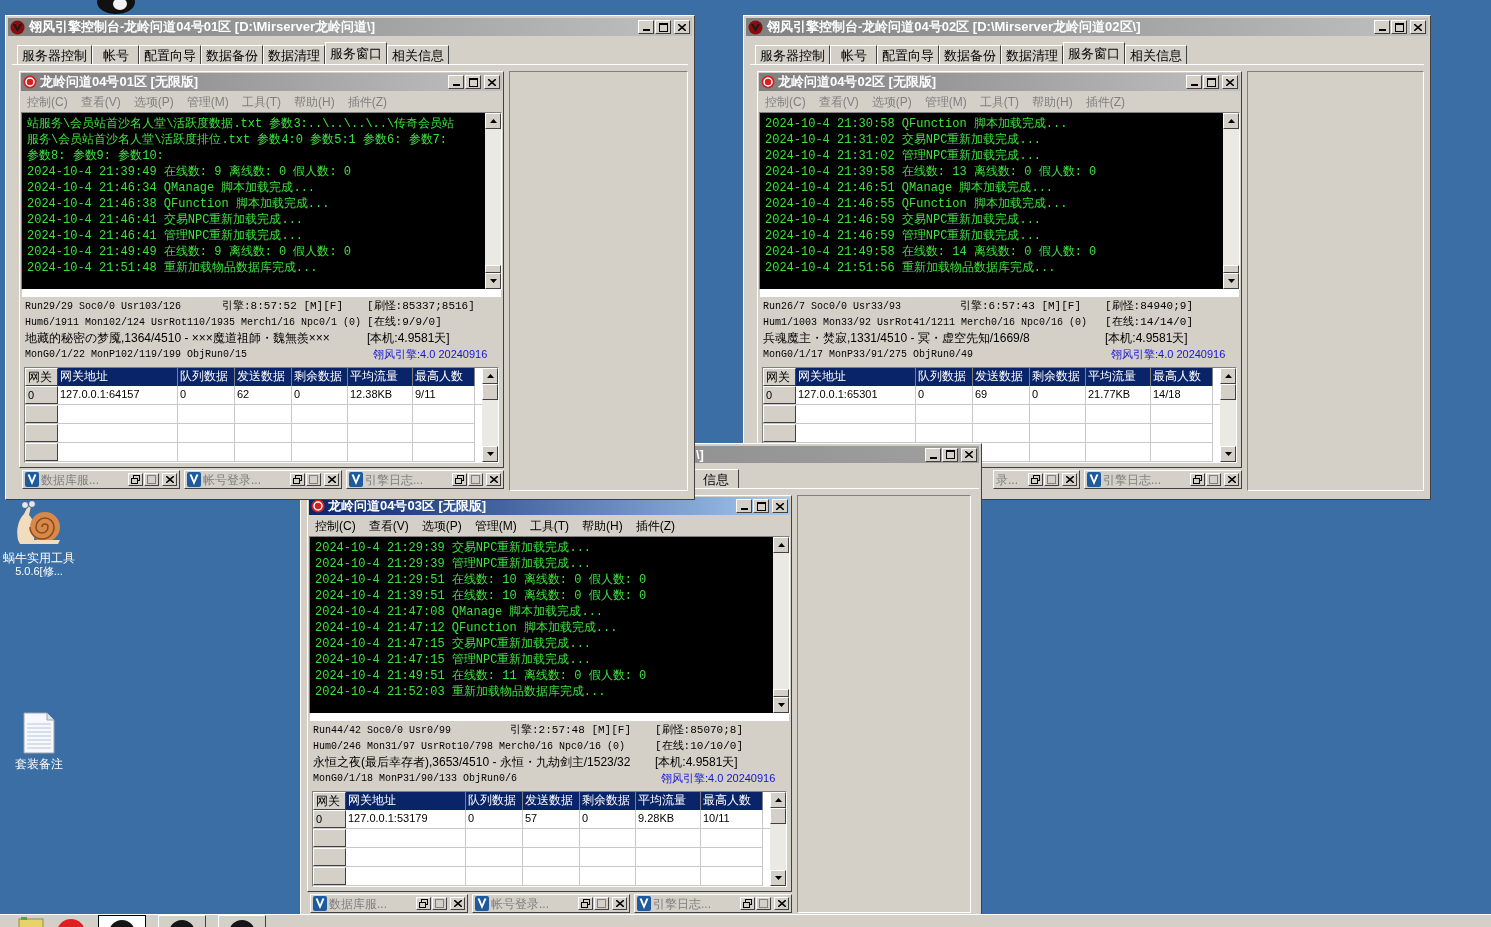  What do you see at coordinates (715, 478) in the screenshot?
I see `tab: 信息` at bounding box center [715, 478].